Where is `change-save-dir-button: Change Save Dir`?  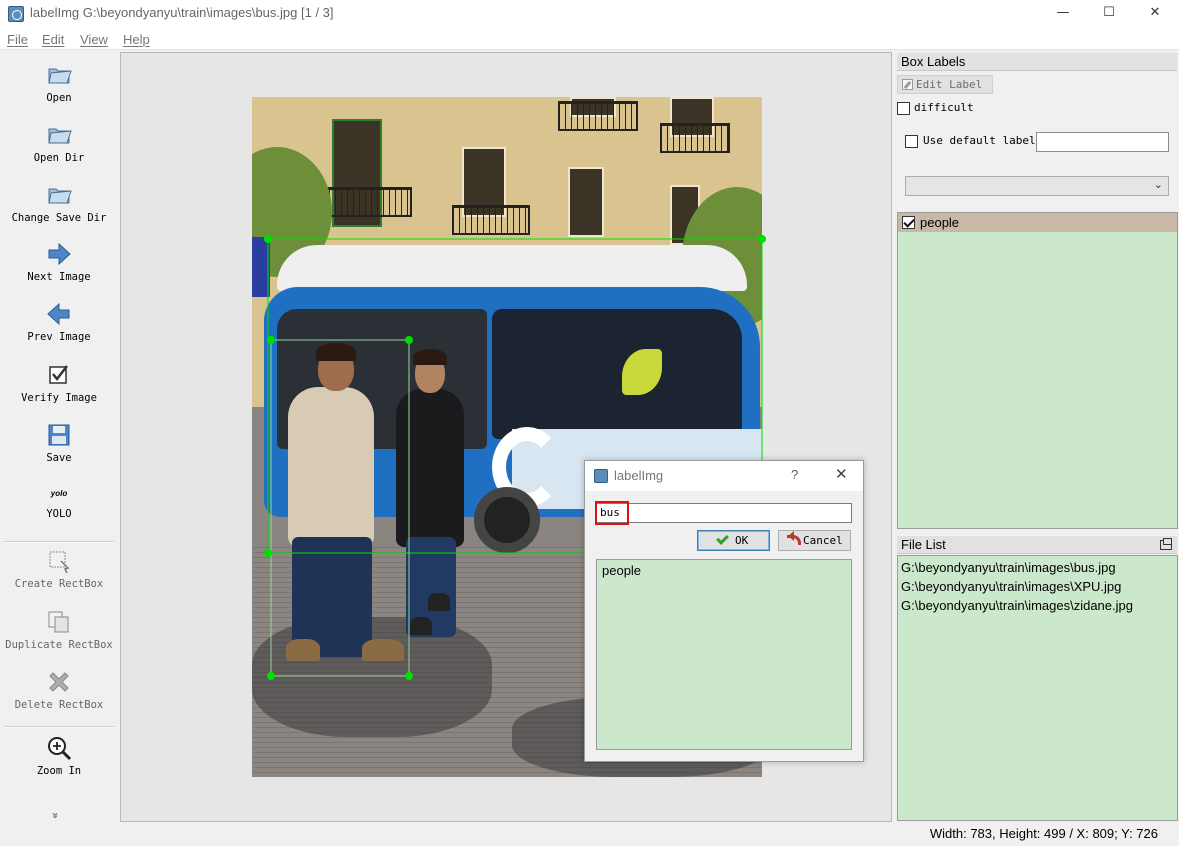 change-save-dir-button: Change Save Dir is located at coordinates (59, 202).